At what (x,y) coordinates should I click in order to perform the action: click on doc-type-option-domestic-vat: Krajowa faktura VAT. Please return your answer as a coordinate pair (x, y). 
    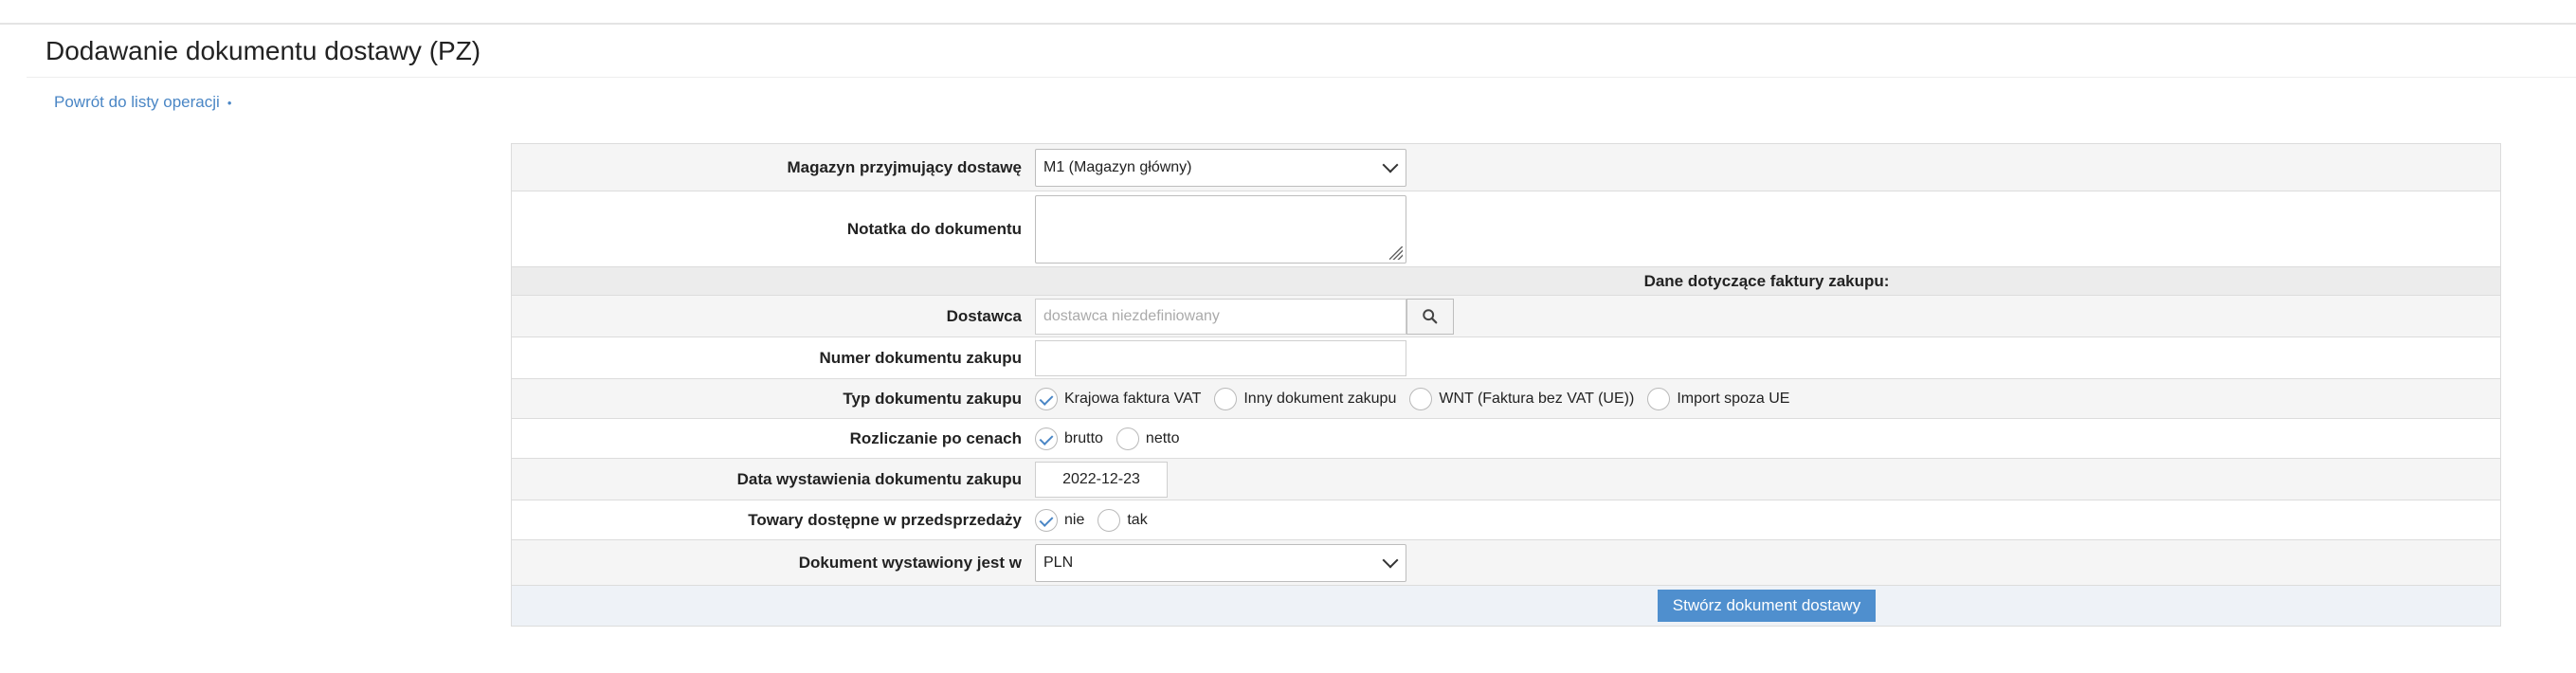
    Looking at the image, I should click on (1118, 398).